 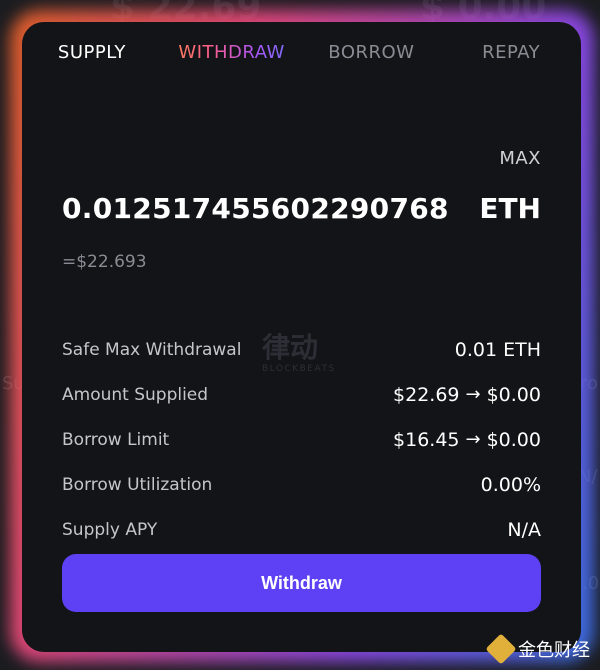 I want to click on max-button: MAX, so click(x=520, y=158).